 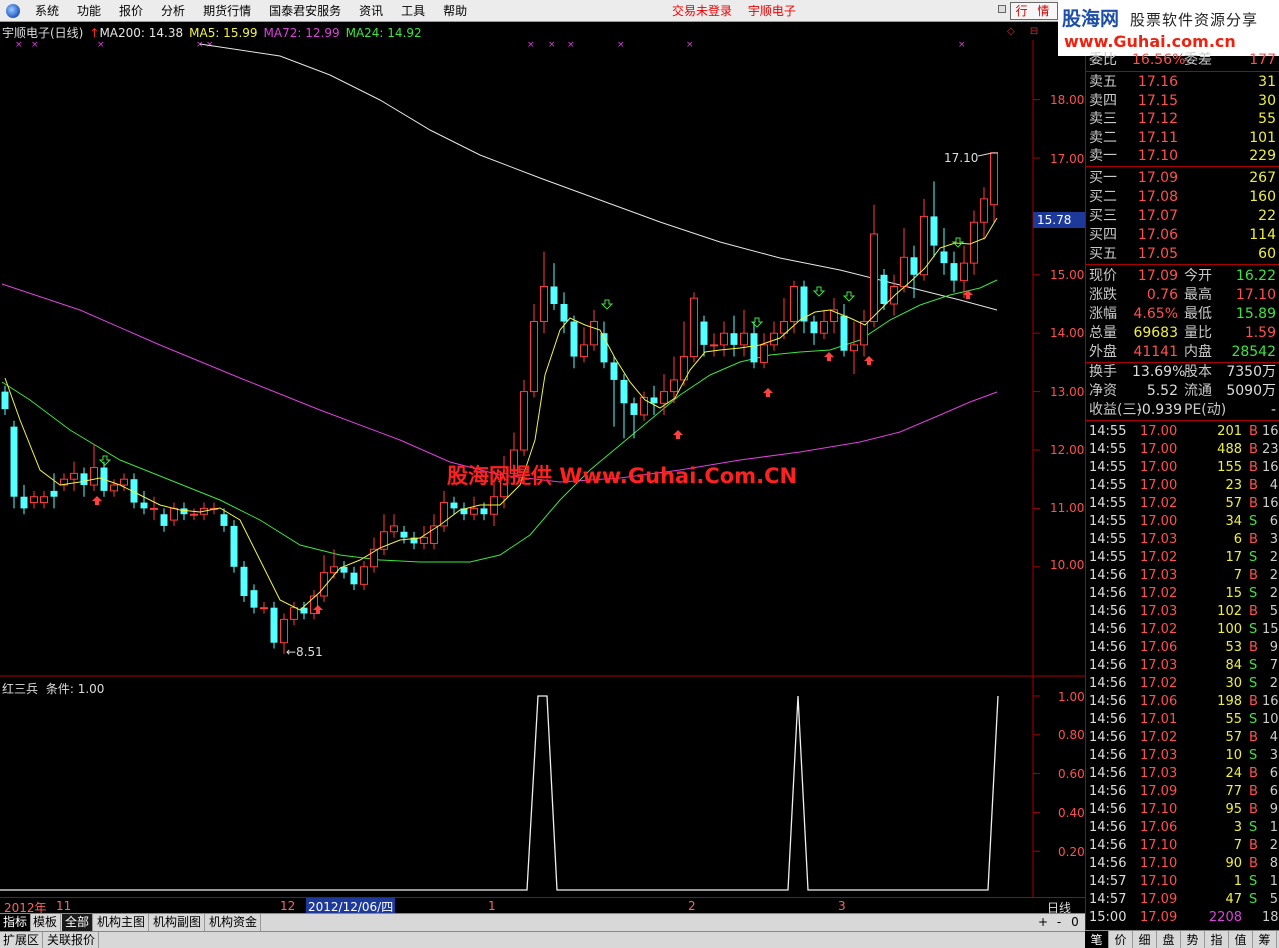 I want to click on tab-chips: 筹, so click(x=1265, y=939).